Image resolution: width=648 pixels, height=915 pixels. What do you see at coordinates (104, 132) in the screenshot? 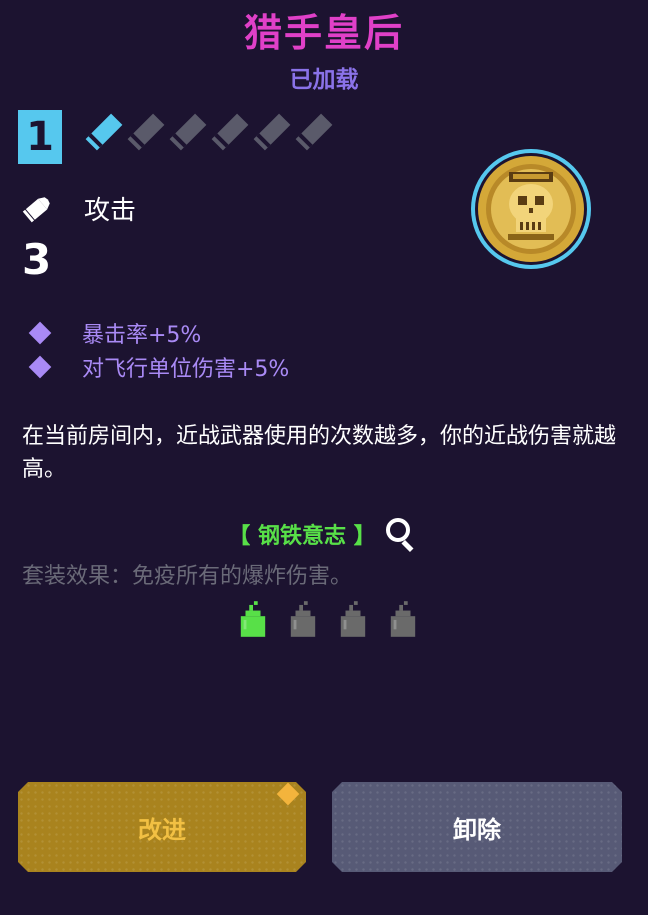
I see `upgrade-pip-filled-icon` at bounding box center [104, 132].